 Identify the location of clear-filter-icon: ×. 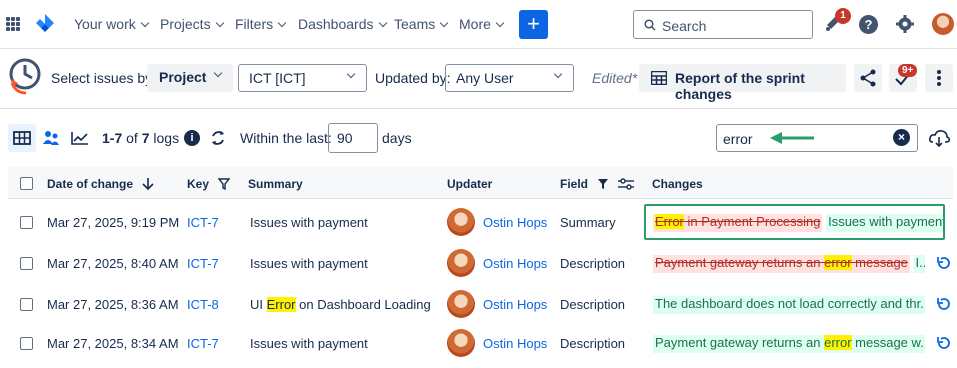
(901, 137).